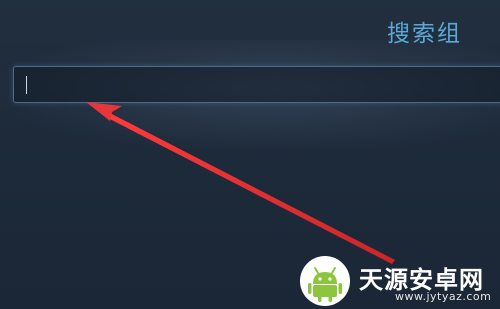 This screenshot has width=500, height=309. Describe the element at coordinates (443, 296) in the screenshot. I see `watermark-url: www.jytyaz.com` at that location.